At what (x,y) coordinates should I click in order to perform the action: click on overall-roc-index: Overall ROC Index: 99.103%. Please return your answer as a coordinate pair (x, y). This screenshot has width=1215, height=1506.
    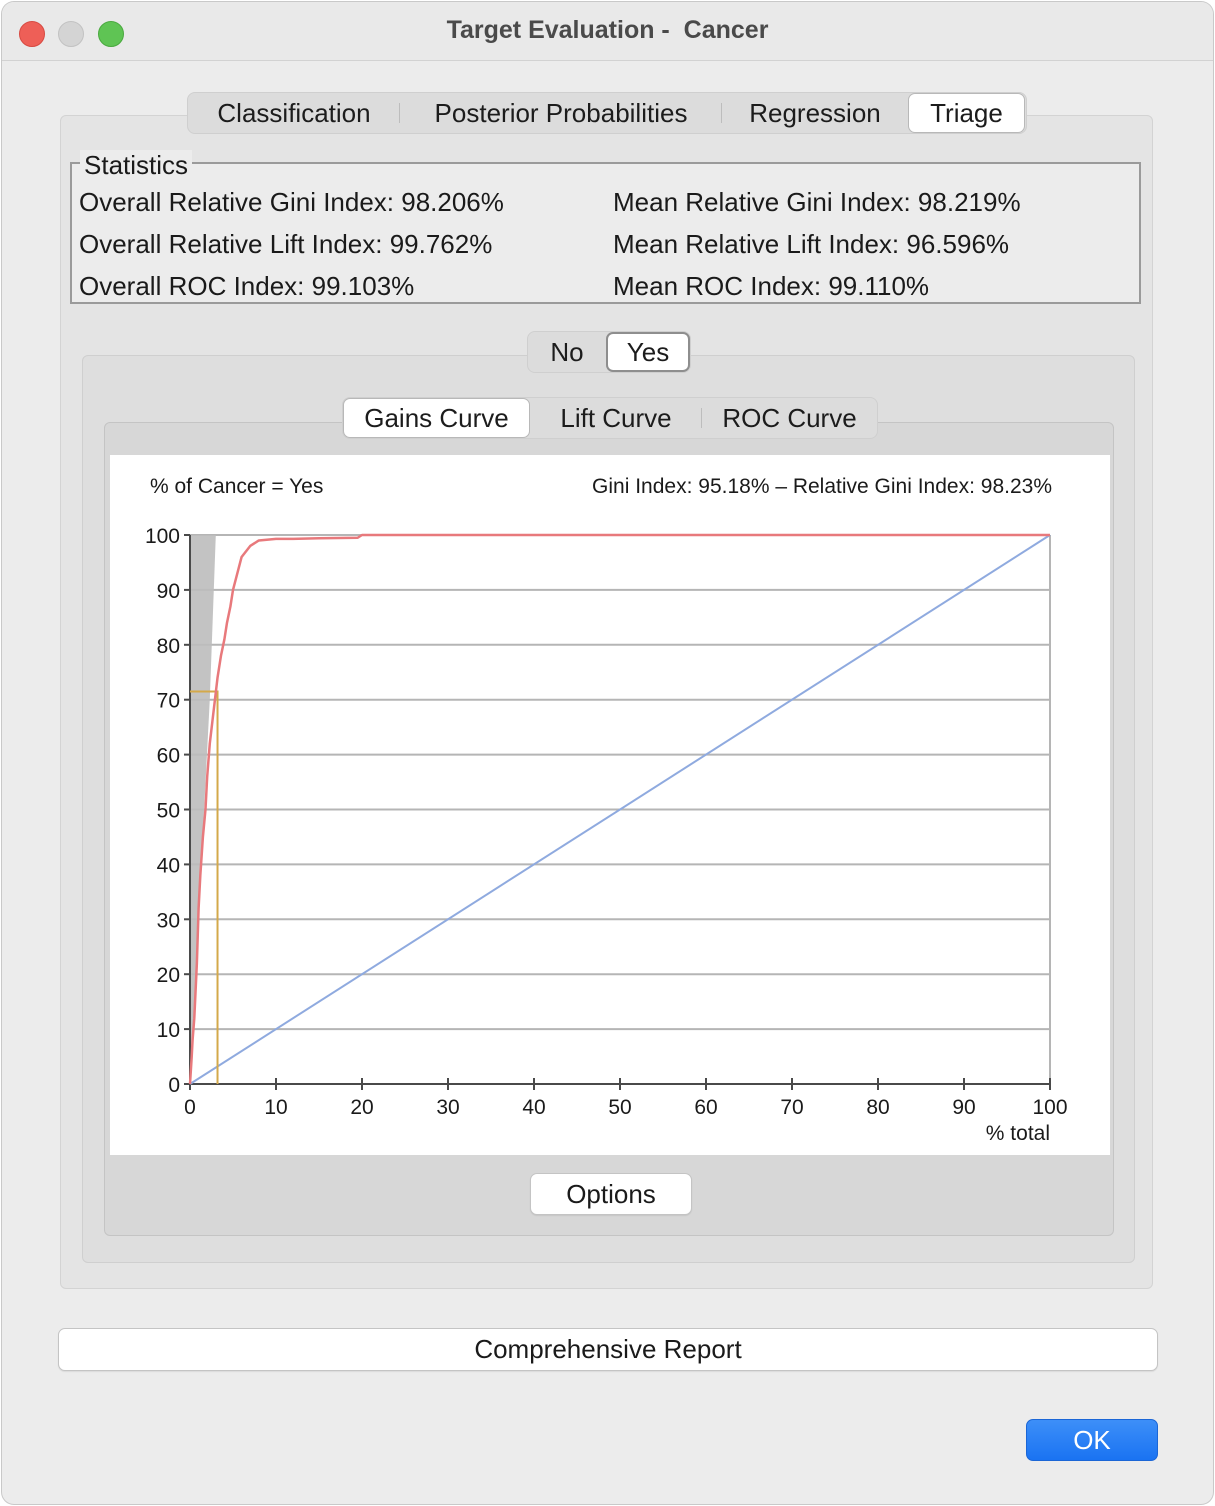
    Looking at the image, I should click on (247, 286).